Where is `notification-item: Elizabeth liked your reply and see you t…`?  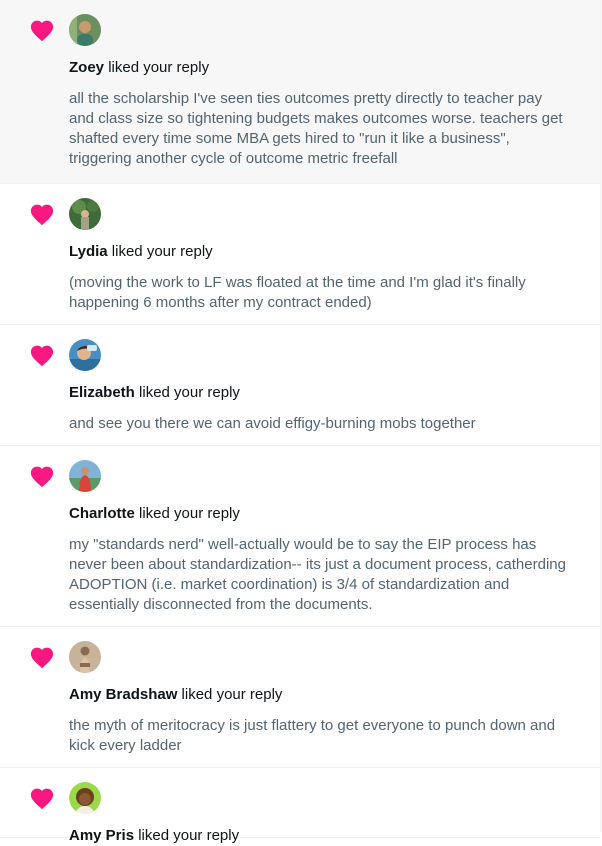
notification-item: Elizabeth liked your reply and see you t… is located at coordinates (300, 385).